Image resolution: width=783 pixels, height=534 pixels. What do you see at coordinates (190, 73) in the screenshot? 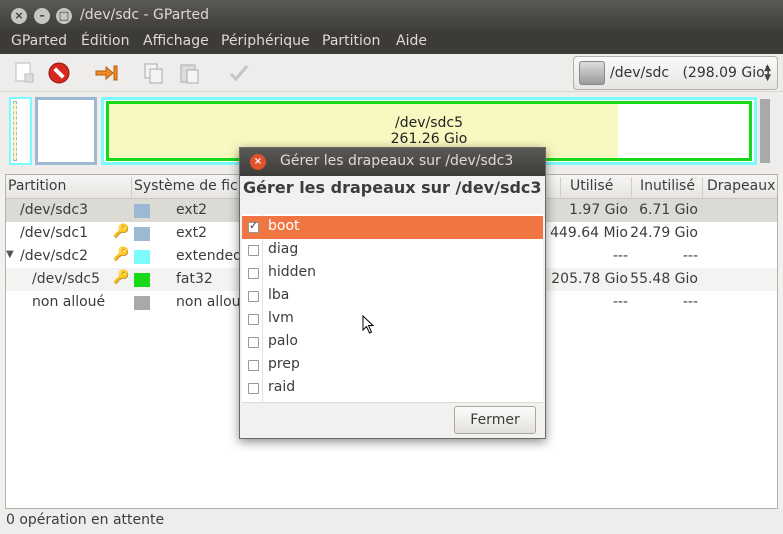
I see `paste-icon` at bounding box center [190, 73].